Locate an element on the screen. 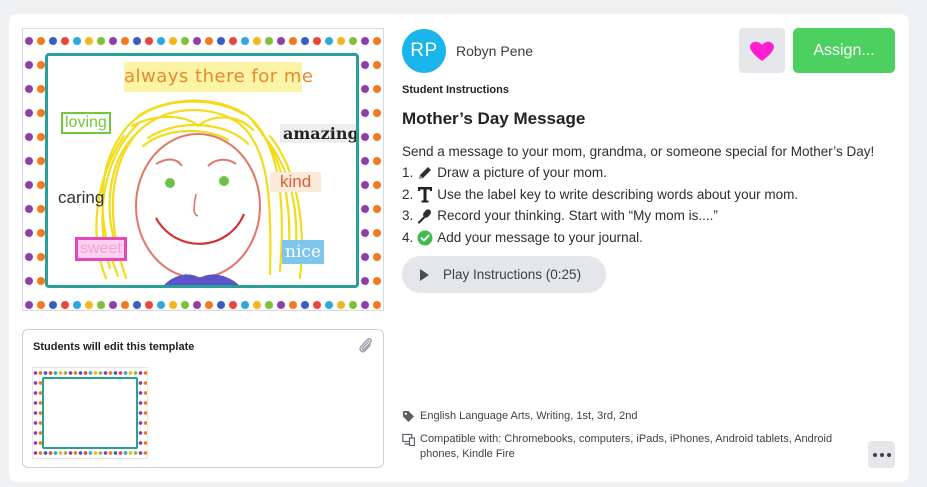 This screenshot has width=927, height=487. pencil-icon is located at coordinates (424, 172).